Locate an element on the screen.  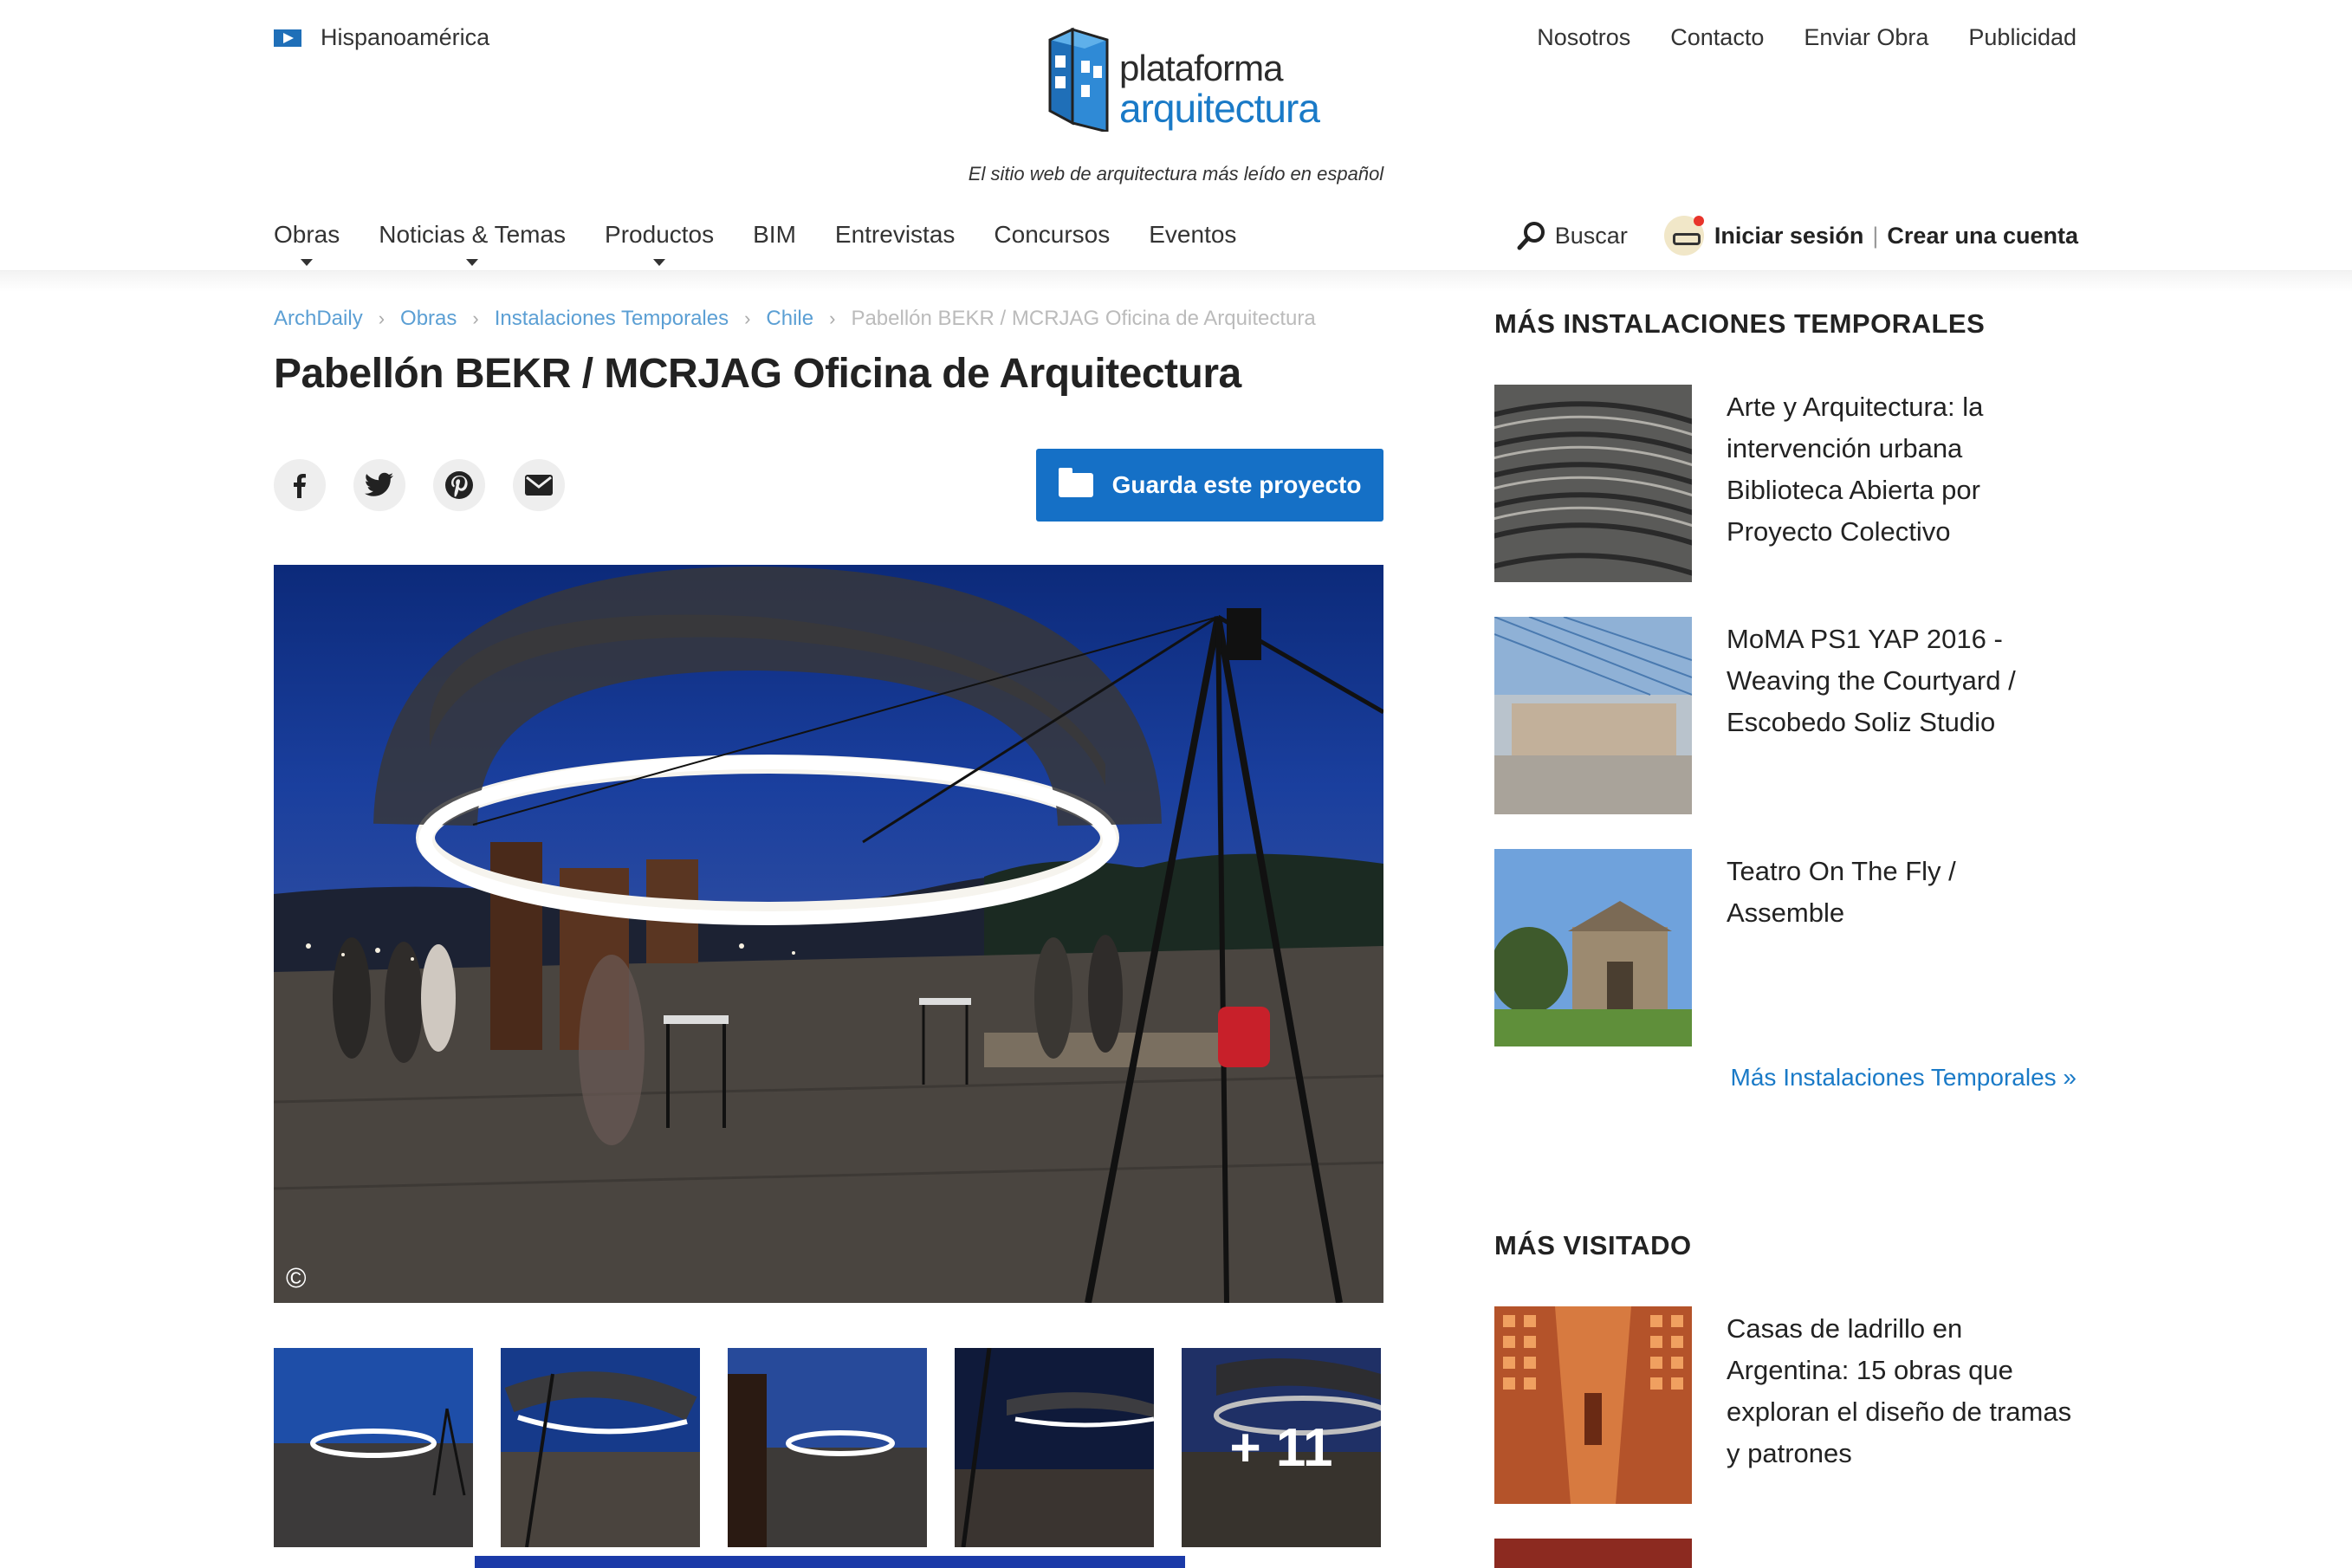
facebook-icon is located at coordinates (300, 486).